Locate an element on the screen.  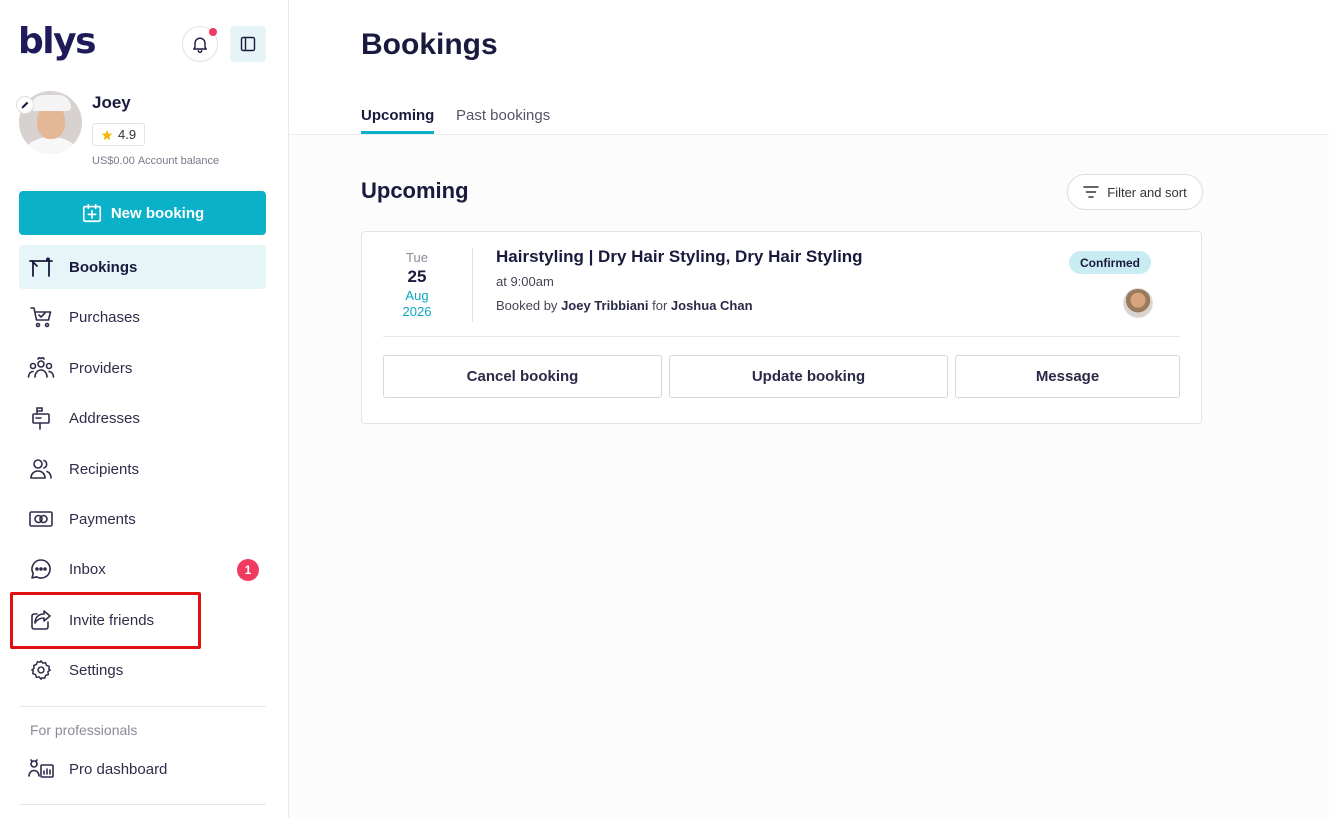
sidebar-panel-icon is located at coordinates (248, 44).